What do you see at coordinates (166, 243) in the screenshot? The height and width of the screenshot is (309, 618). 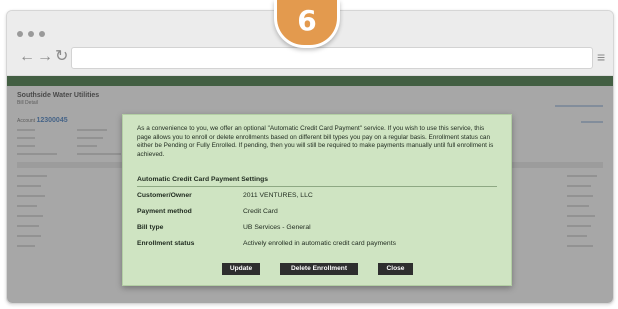 I see `enrollment-status-label: Enrollment status` at bounding box center [166, 243].